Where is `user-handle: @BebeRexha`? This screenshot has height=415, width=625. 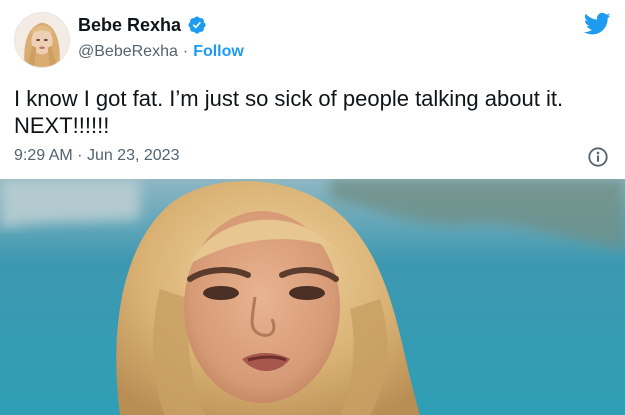
user-handle: @BebeRexha is located at coordinates (128, 52).